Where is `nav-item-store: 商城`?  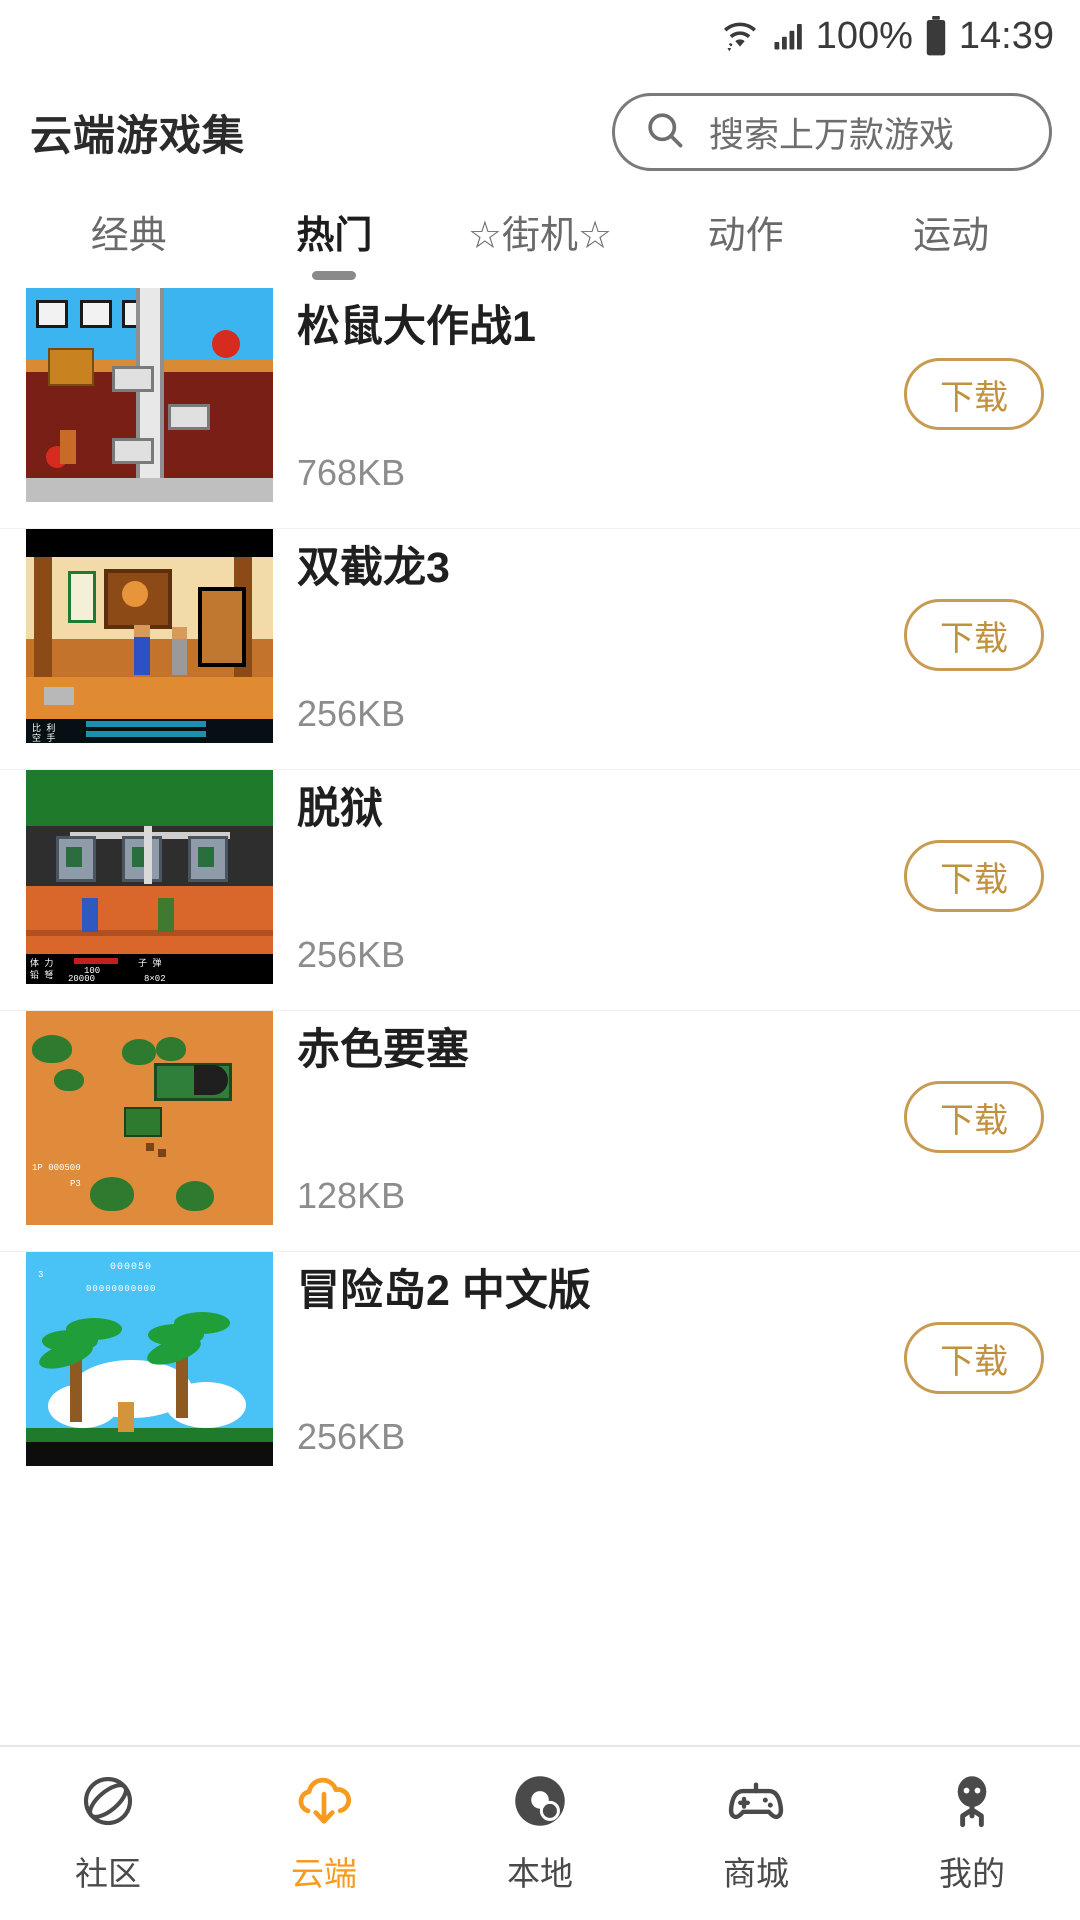 nav-item-store: 商城 is located at coordinates (756, 1830).